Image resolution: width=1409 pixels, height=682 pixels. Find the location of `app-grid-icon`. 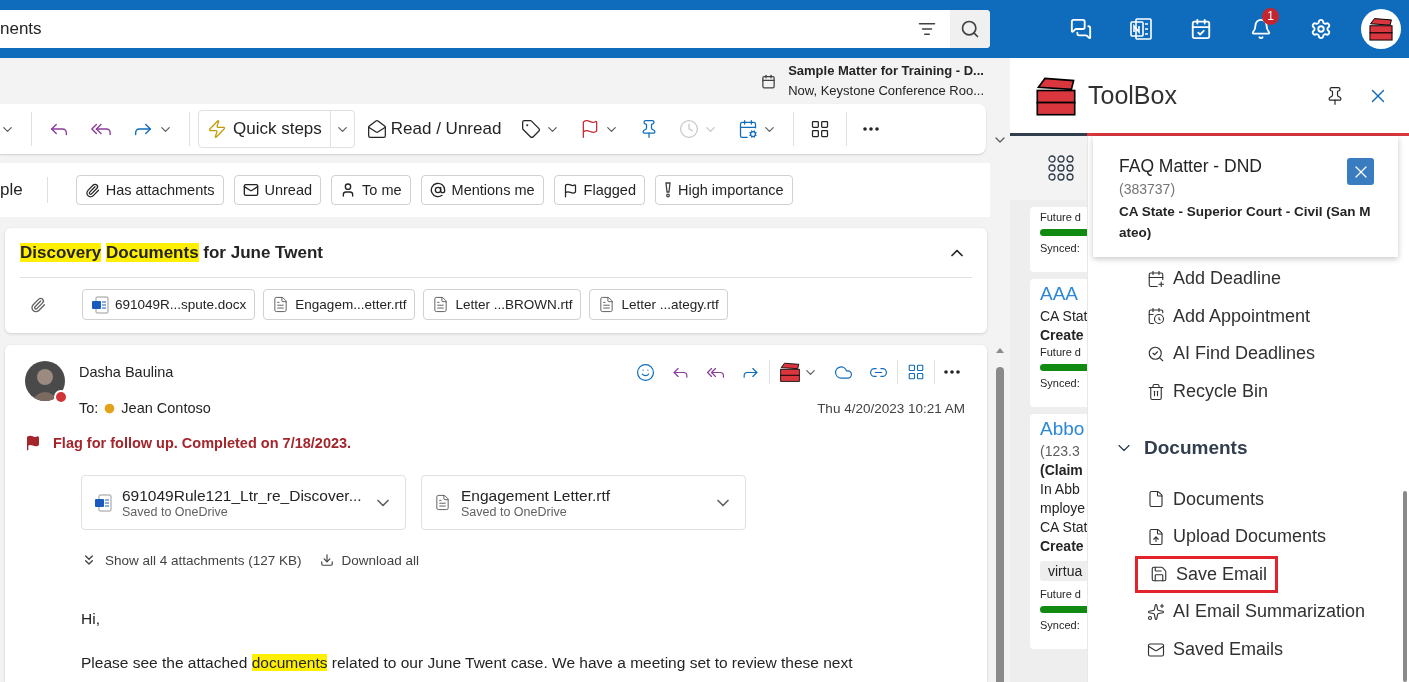

app-grid-icon is located at coordinates (1061, 168).